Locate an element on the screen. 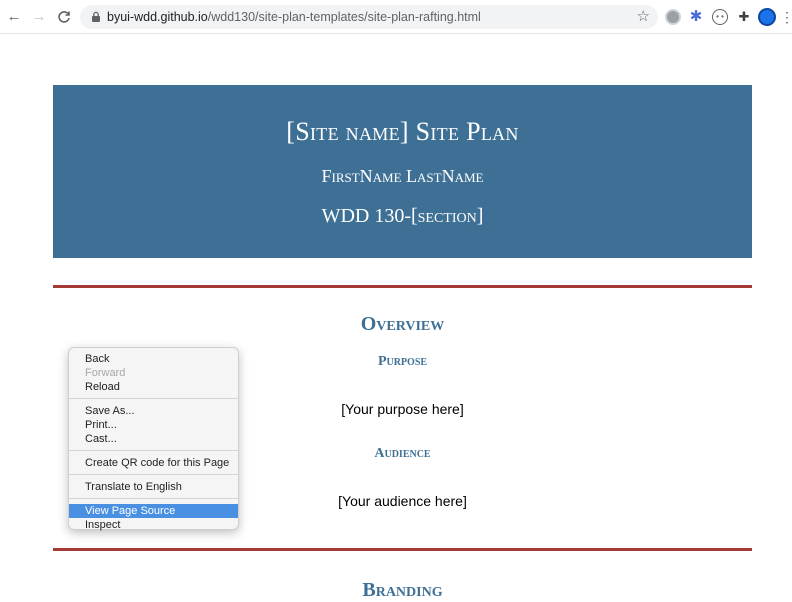  lock-icon is located at coordinates (96, 16).